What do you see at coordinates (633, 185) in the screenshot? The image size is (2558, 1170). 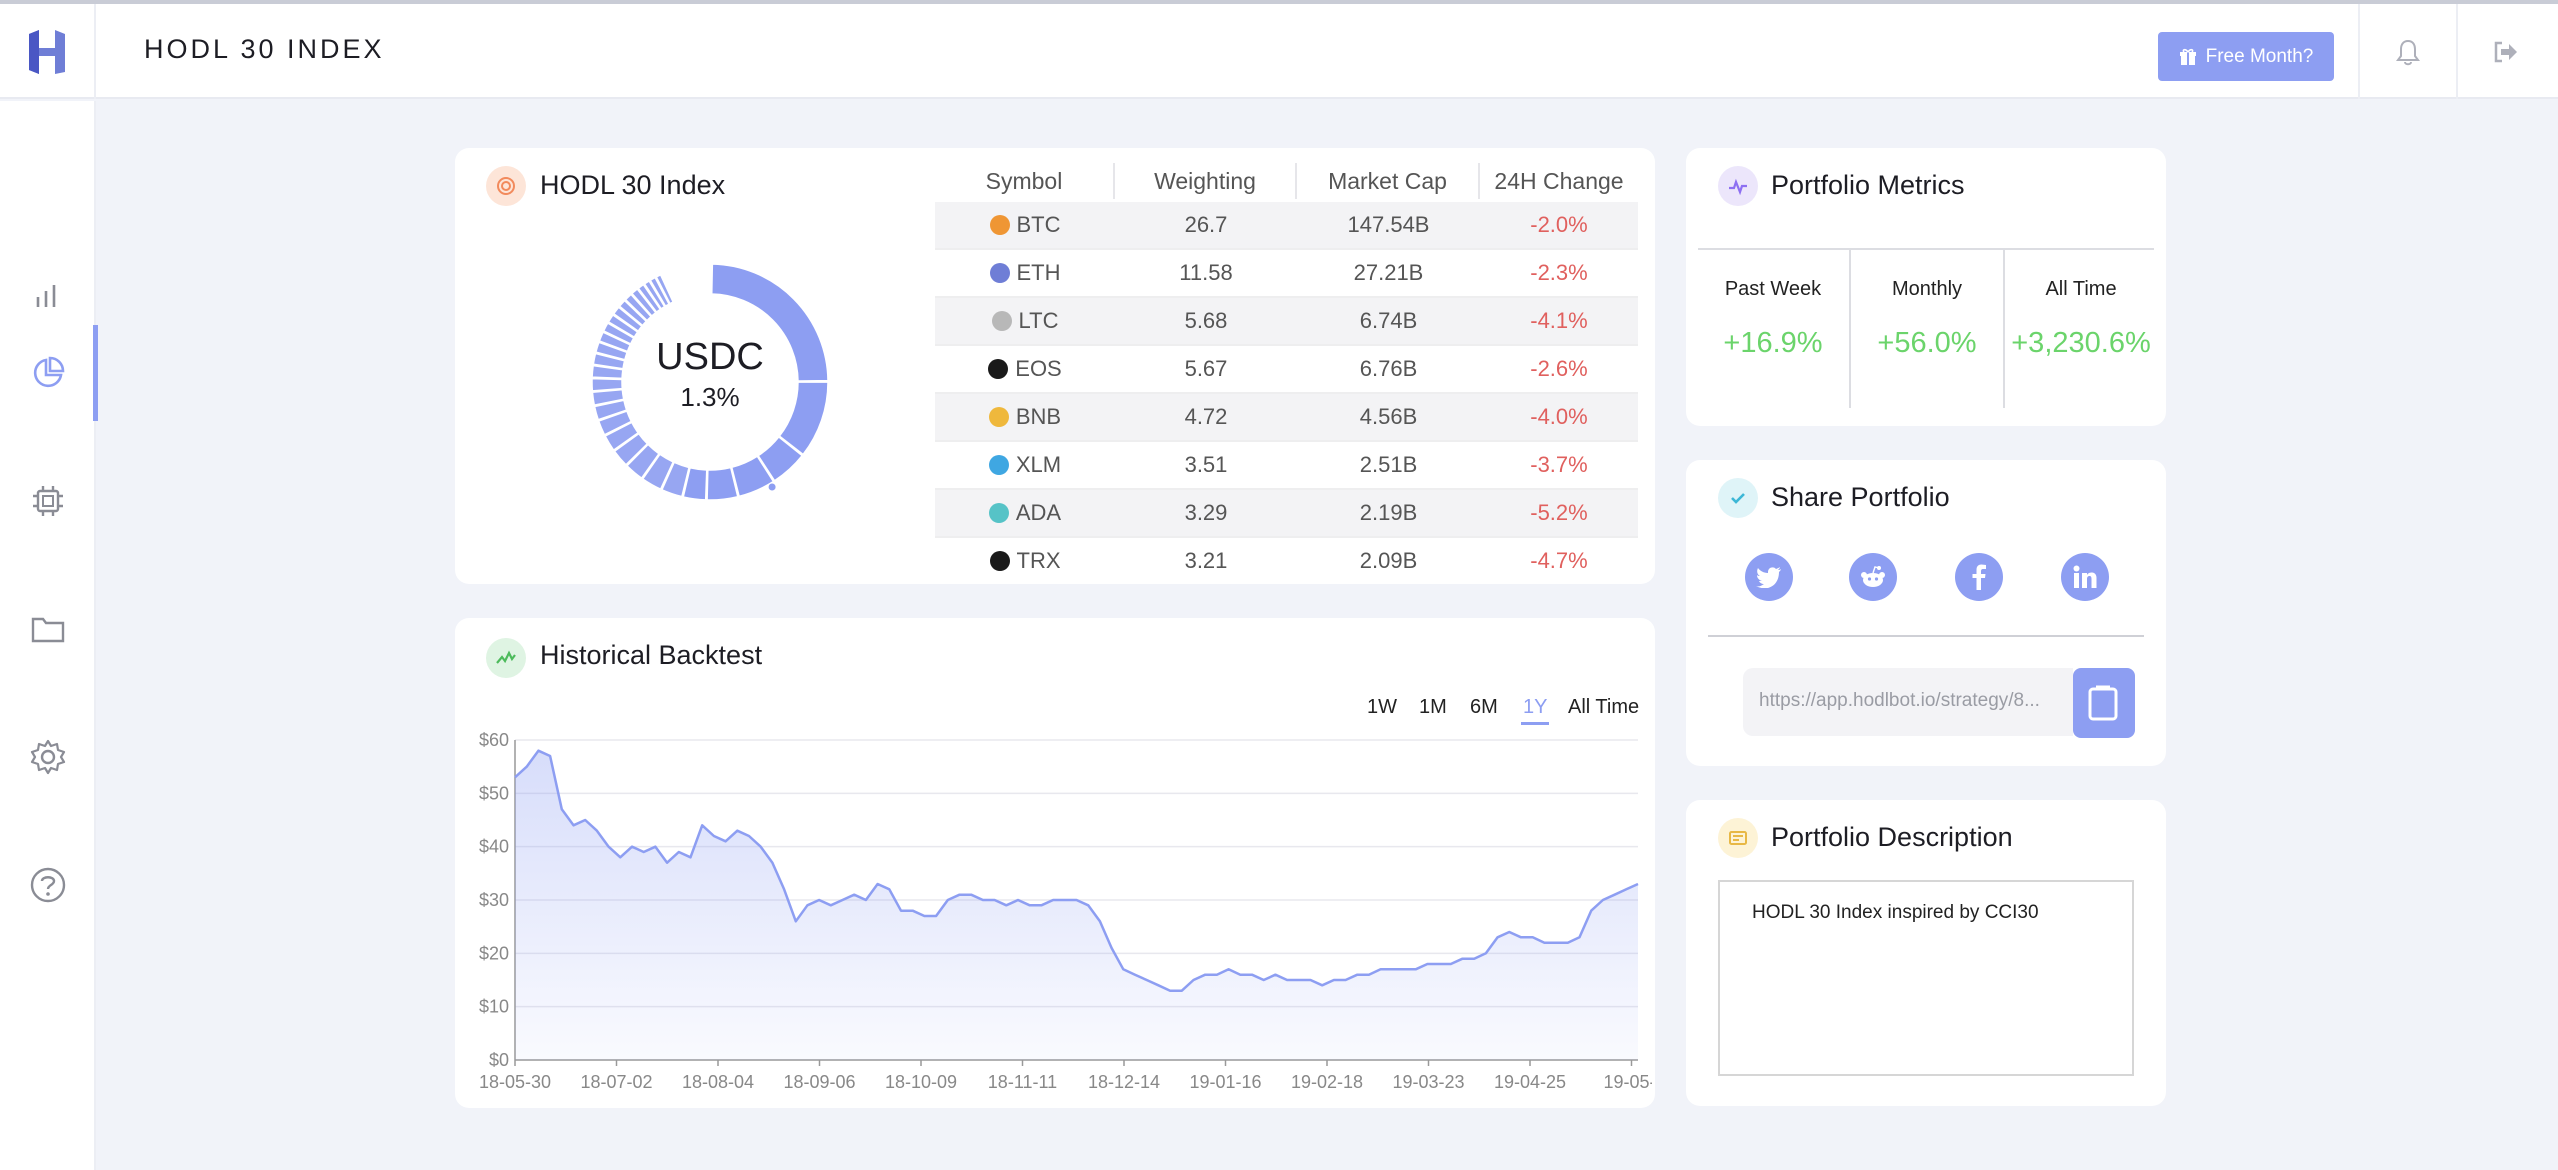 I see `index-title: HODL 30 Index` at bounding box center [633, 185].